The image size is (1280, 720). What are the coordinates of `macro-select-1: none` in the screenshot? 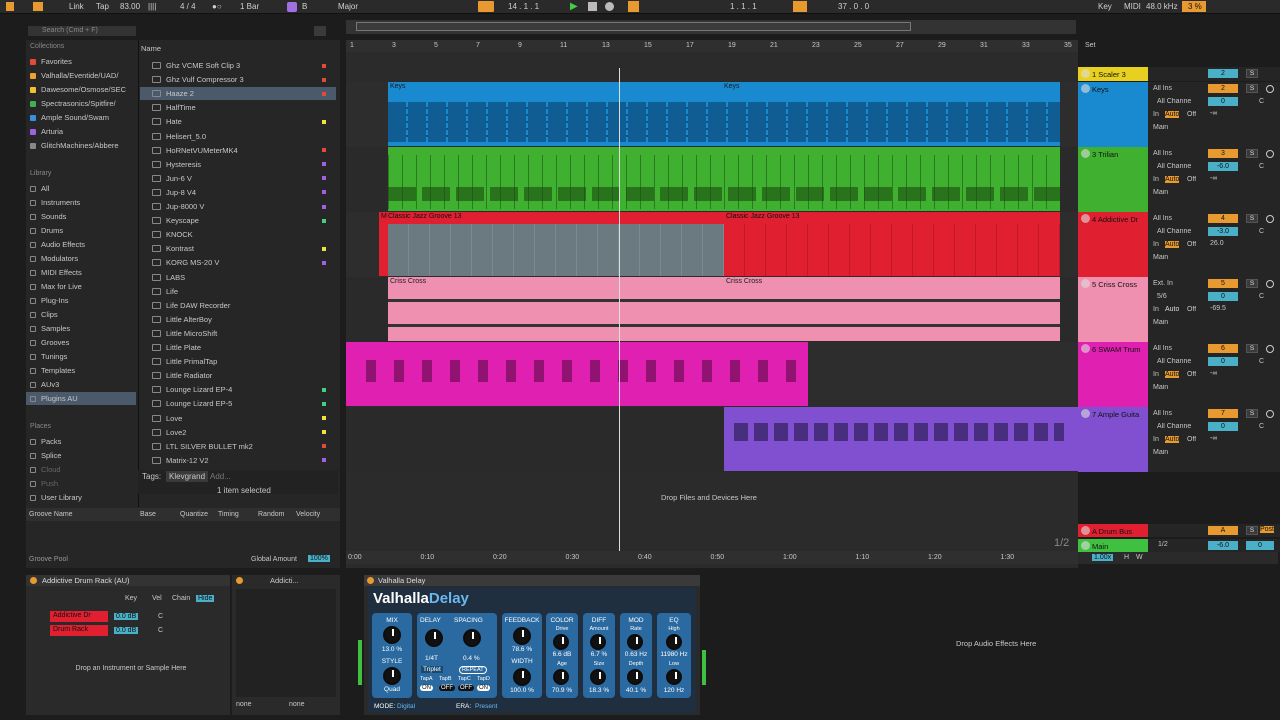 It's located at (244, 704).